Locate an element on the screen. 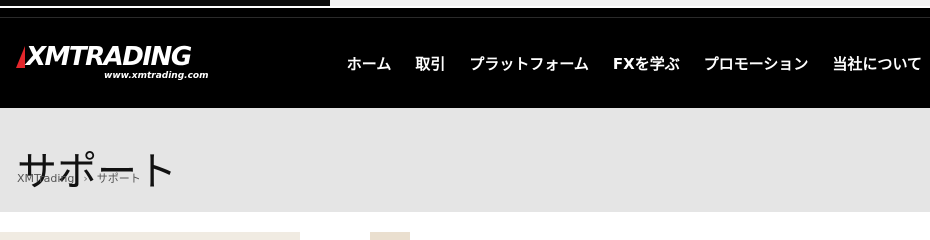 This screenshot has height=240, width=930. top-strip is located at coordinates (465, 4).